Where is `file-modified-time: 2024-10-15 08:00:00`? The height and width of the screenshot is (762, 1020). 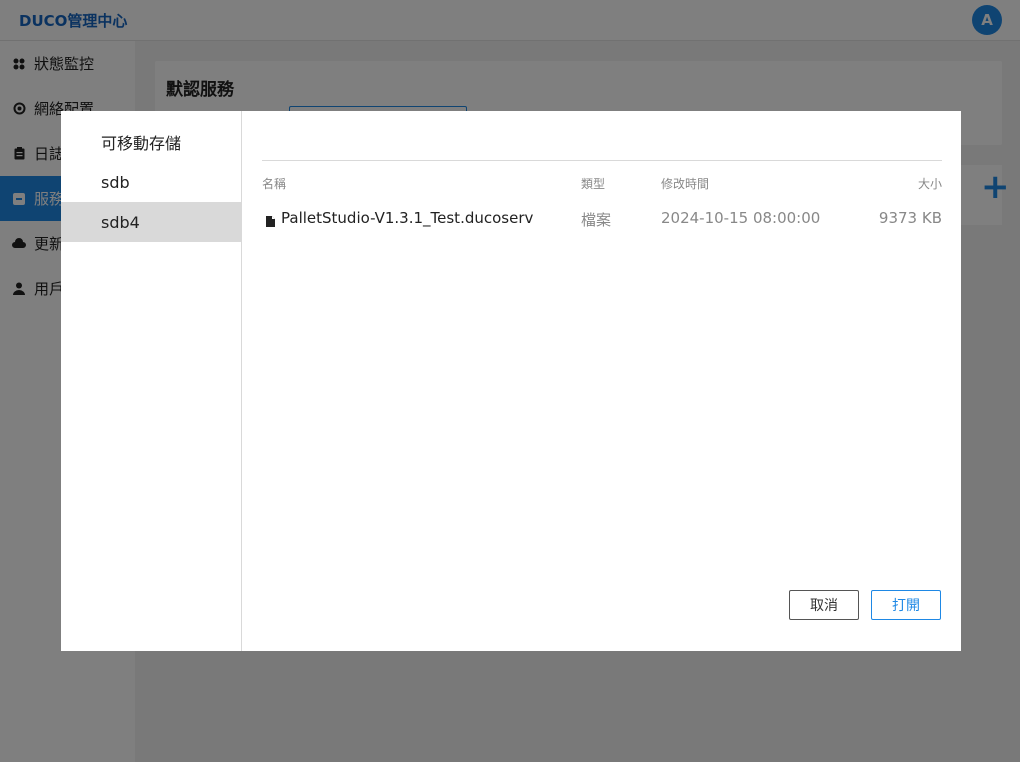
file-modified-time: 2024-10-15 08:00:00 is located at coordinates (741, 218).